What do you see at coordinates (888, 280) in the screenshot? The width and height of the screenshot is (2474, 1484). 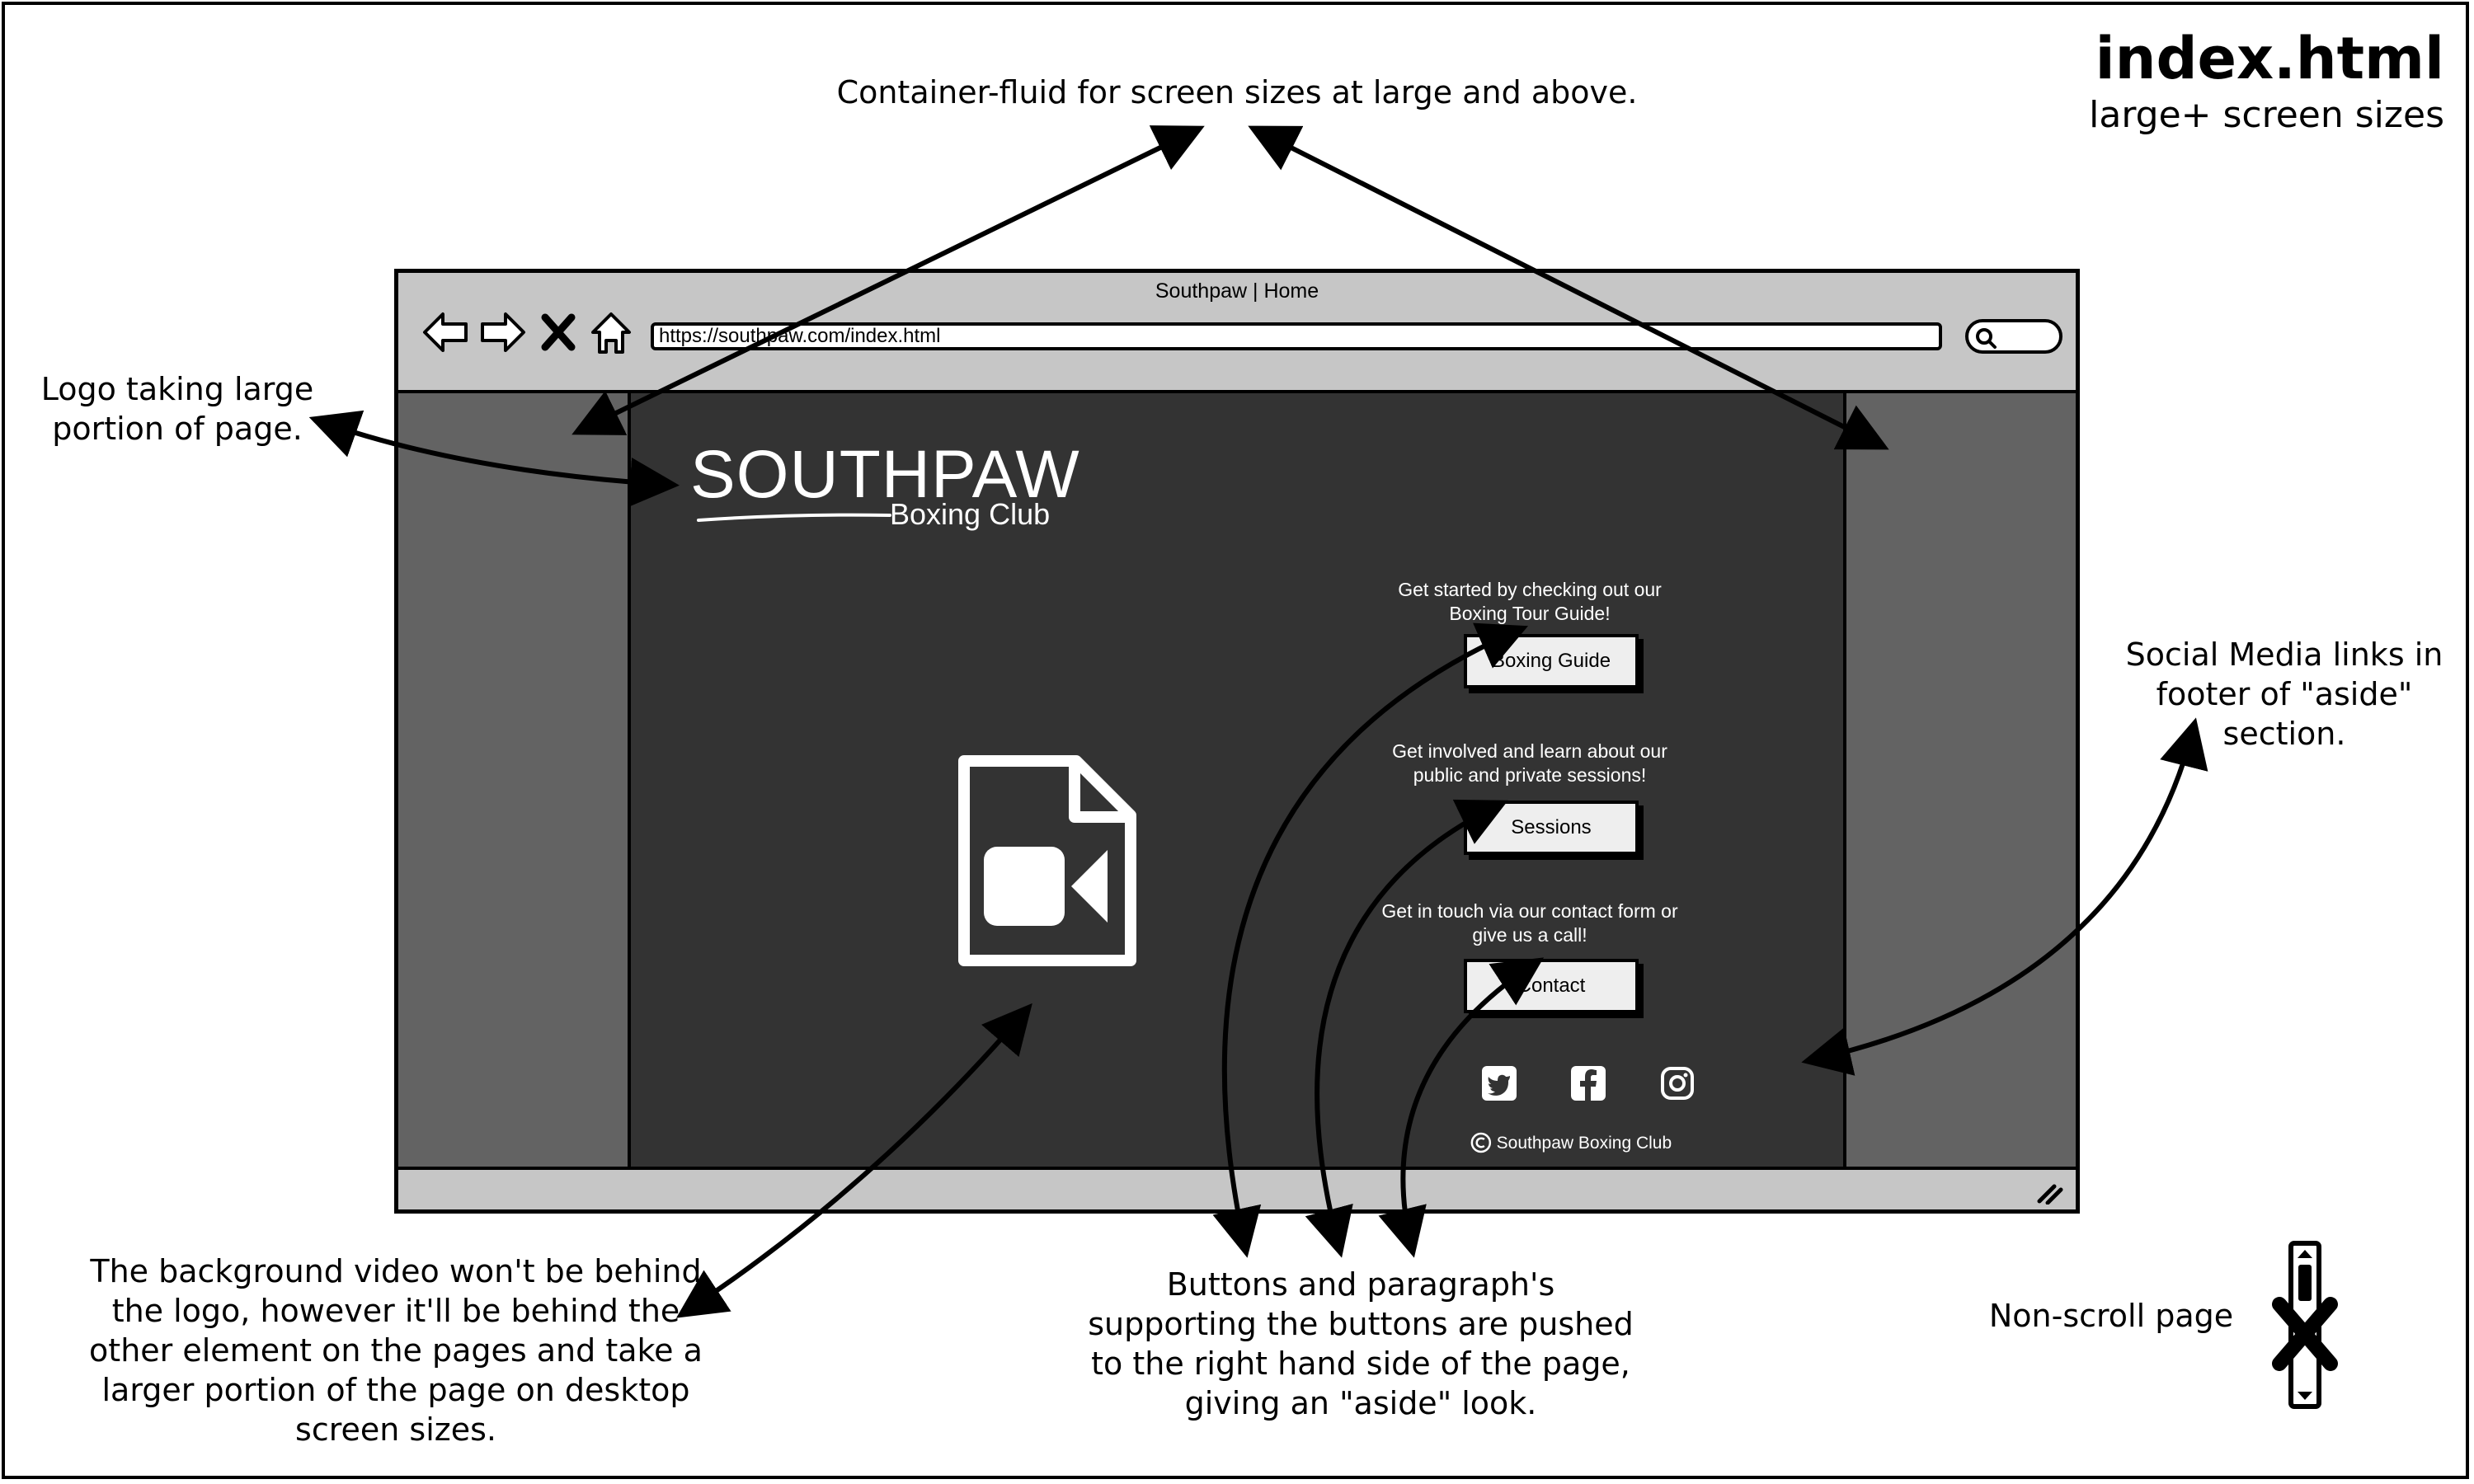 I see `arrow-container-left` at bounding box center [888, 280].